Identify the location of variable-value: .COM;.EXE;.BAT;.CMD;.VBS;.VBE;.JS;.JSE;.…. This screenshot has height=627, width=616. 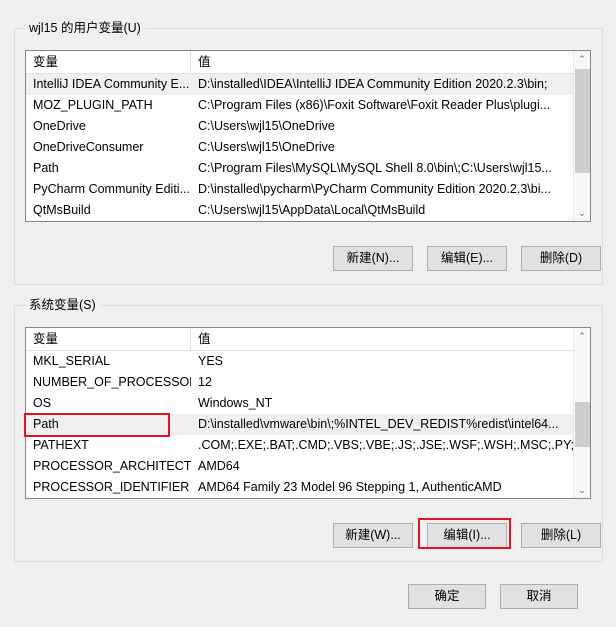
(394, 445).